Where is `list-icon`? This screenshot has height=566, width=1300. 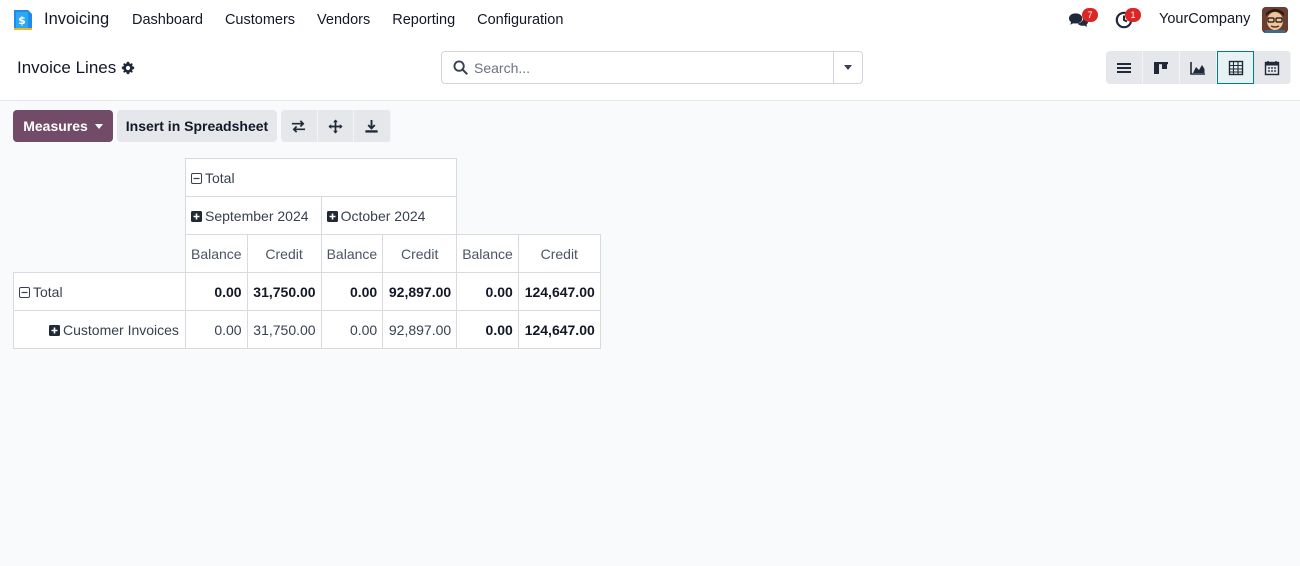
list-icon is located at coordinates (1124, 67).